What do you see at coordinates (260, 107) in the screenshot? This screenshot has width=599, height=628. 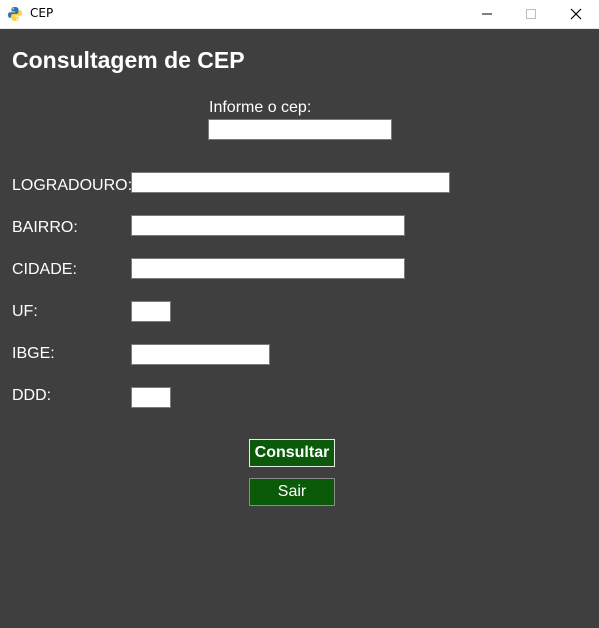 I see `cep-label: Informe o cep:` at bounding box center [260, 107].